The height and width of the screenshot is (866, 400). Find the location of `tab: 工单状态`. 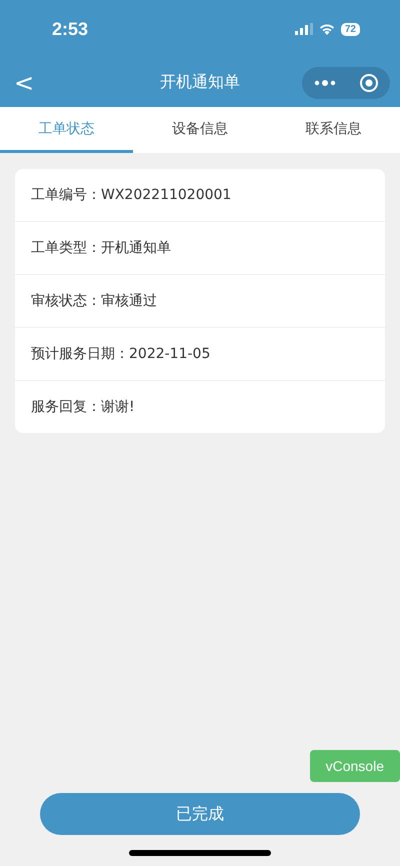

tab: 工单状态 is located at coordinates (67, 130).